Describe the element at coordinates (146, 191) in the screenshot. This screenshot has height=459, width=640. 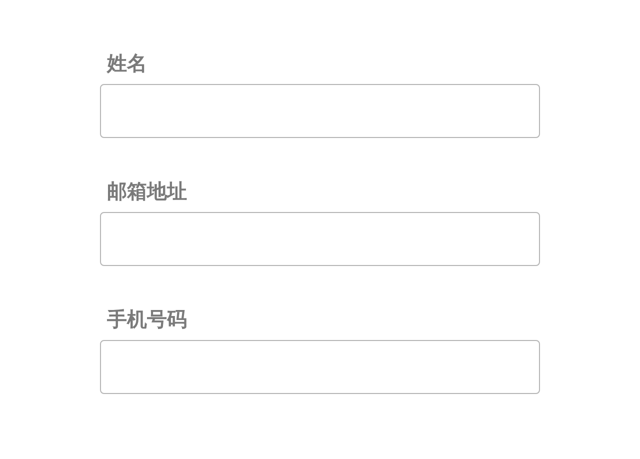
I see `field-label: 邮箱地址` at that location.